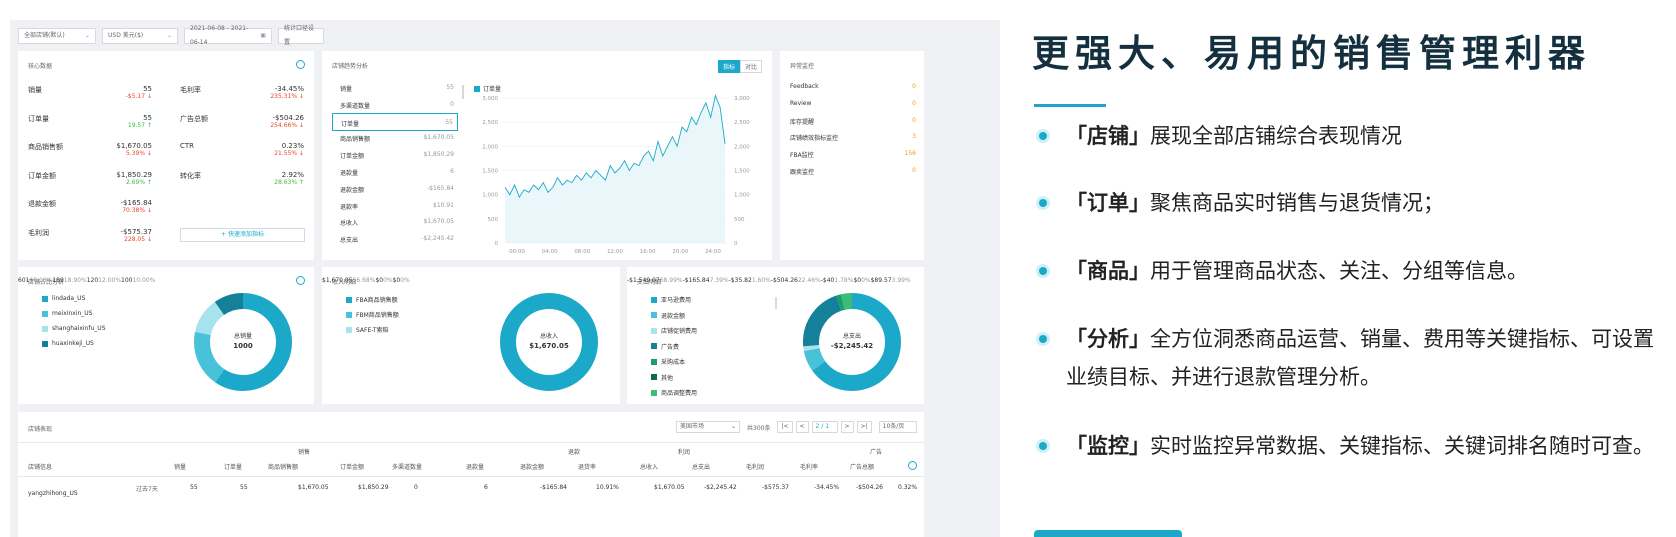 Image resolution: width=1676 pixels, height=537 pixels. Describe the element at coordinates (802, 427) in the screenshot. I see `prev-page-button: <` at that location.